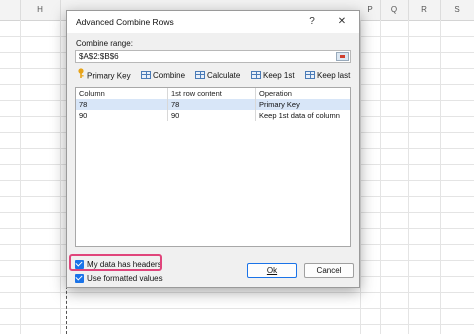 The image size is (474, 334). What do you see at coordinates (212, 93) in the screenshot?
I see `column-header-first-row-content: 1st row content` at bounding box center [212, 93].